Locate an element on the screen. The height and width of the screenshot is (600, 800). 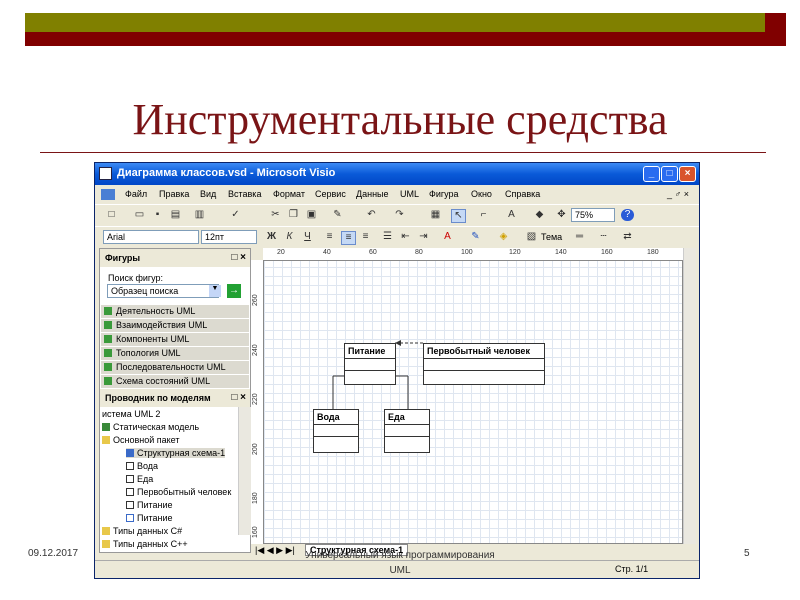
redo-icon: ↷ is located at coordinates (399, 215).